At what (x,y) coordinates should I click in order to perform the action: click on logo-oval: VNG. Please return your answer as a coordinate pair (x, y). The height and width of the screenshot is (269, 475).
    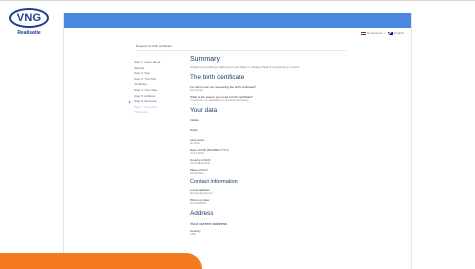
    Looking at the image, I should click on (29, 18).